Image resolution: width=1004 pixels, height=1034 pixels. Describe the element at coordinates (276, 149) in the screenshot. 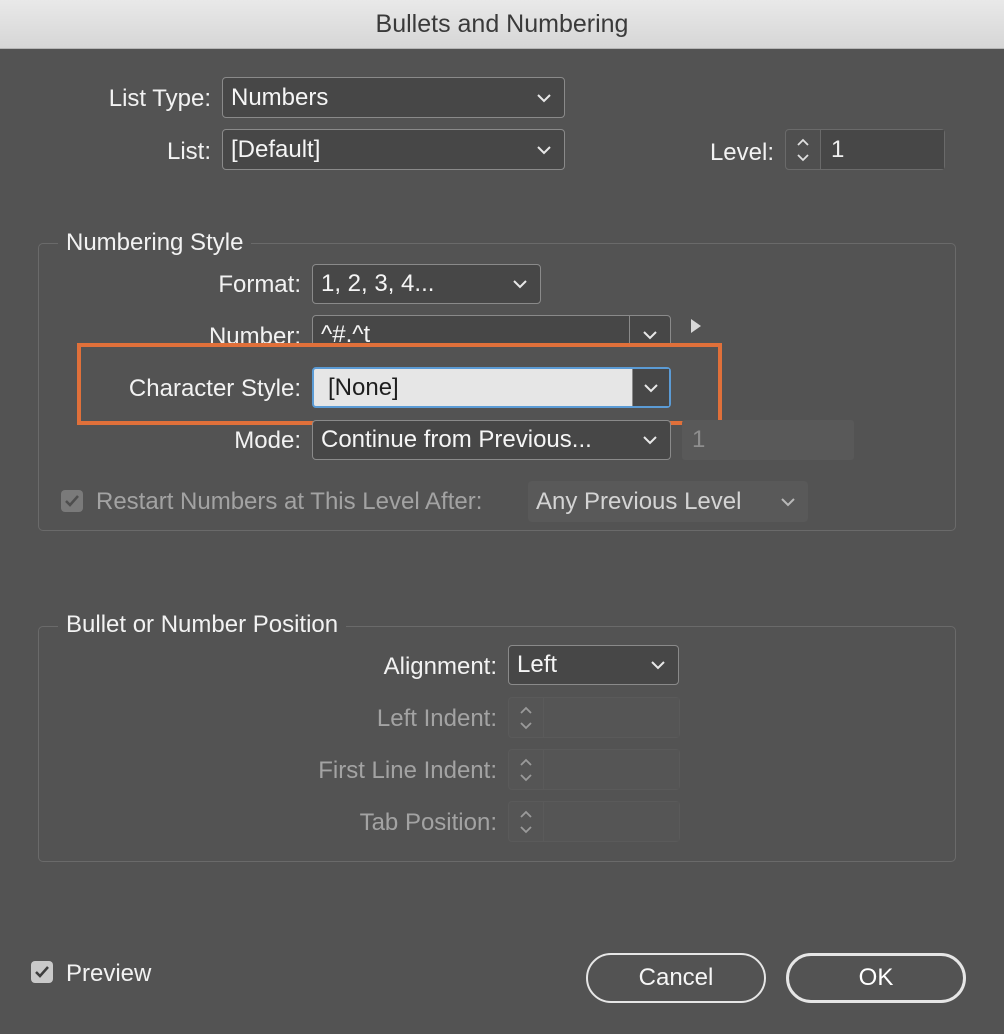

I see `list-value: [Default]` at that location.